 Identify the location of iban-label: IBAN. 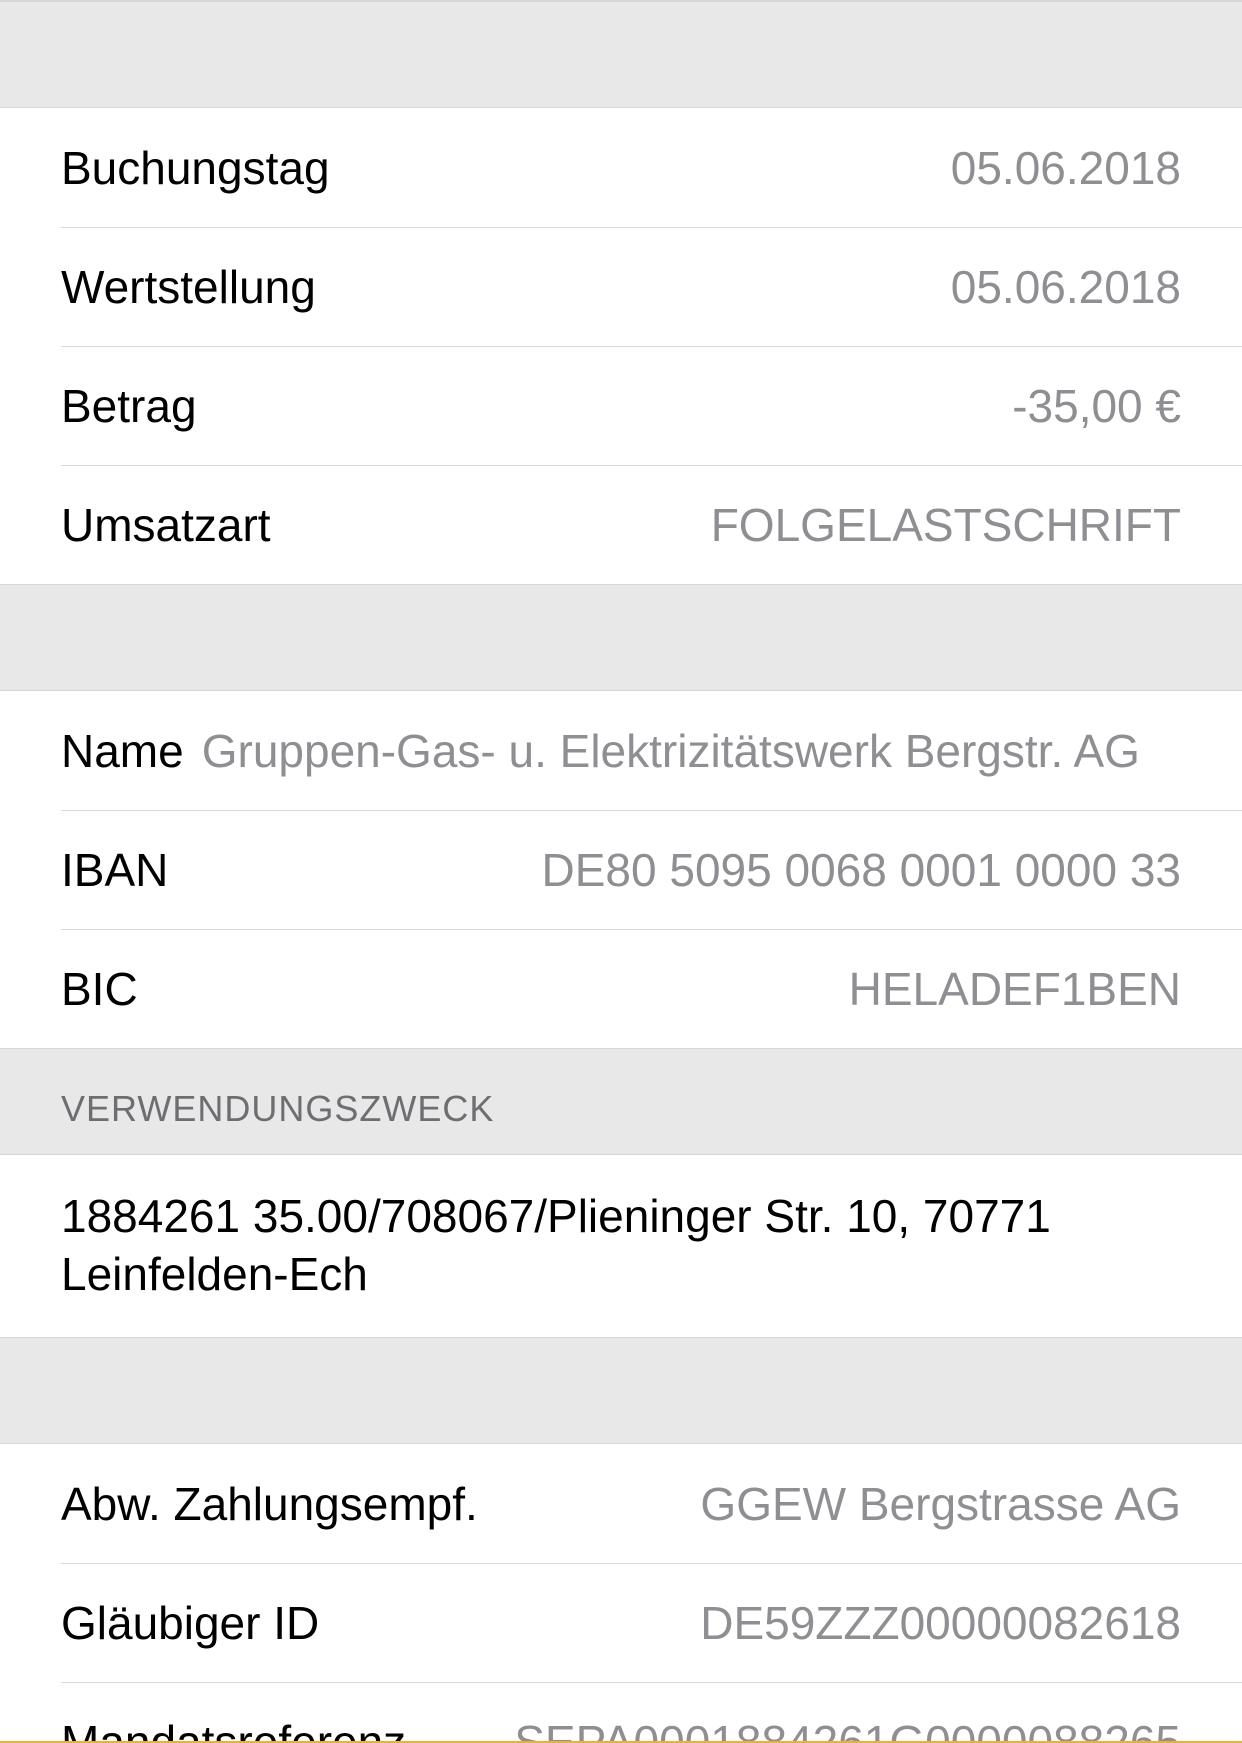
(115, 869).